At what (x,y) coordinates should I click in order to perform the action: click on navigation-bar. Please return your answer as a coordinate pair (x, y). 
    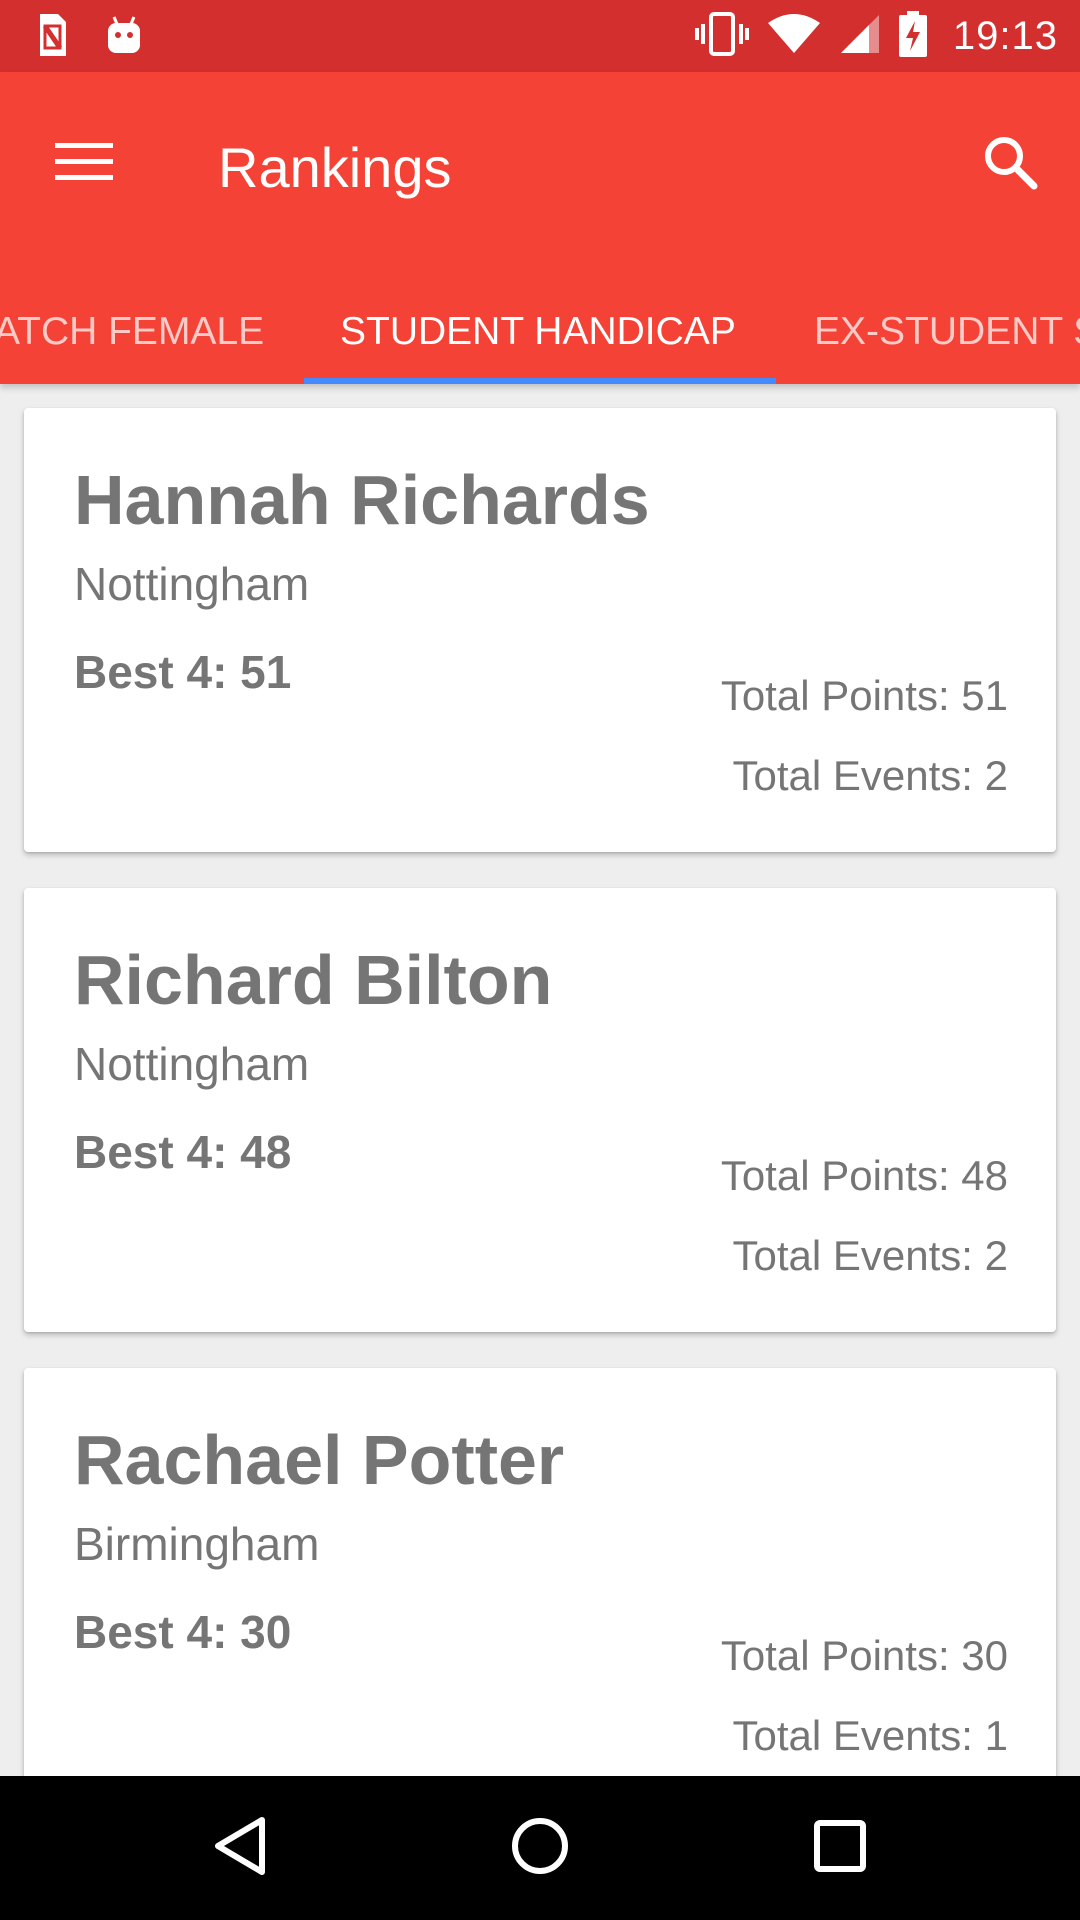
    Looking at the image, I should click on (540, 1848).